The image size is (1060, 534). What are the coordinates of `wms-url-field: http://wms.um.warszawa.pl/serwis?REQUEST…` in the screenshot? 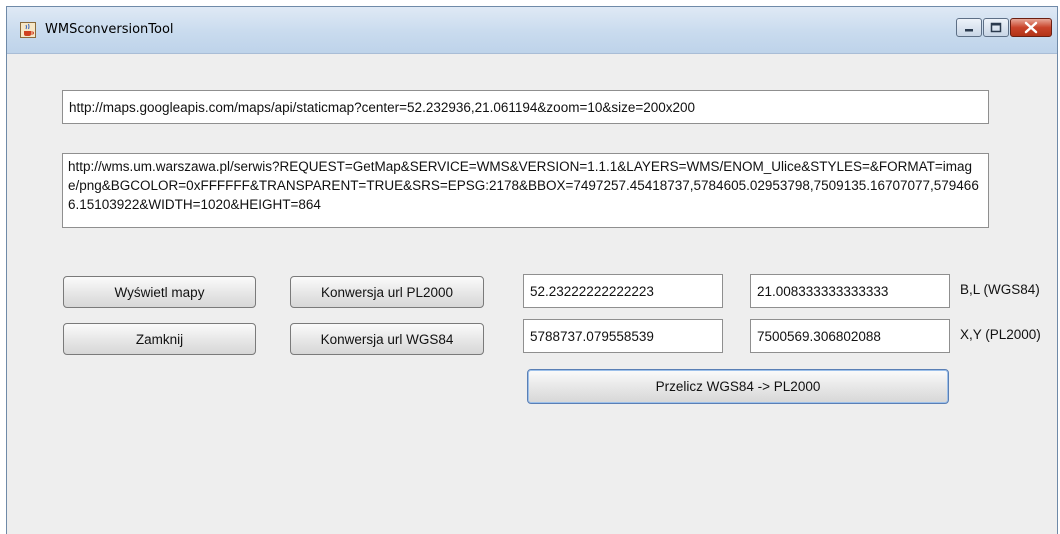 It's located at (525, 190).